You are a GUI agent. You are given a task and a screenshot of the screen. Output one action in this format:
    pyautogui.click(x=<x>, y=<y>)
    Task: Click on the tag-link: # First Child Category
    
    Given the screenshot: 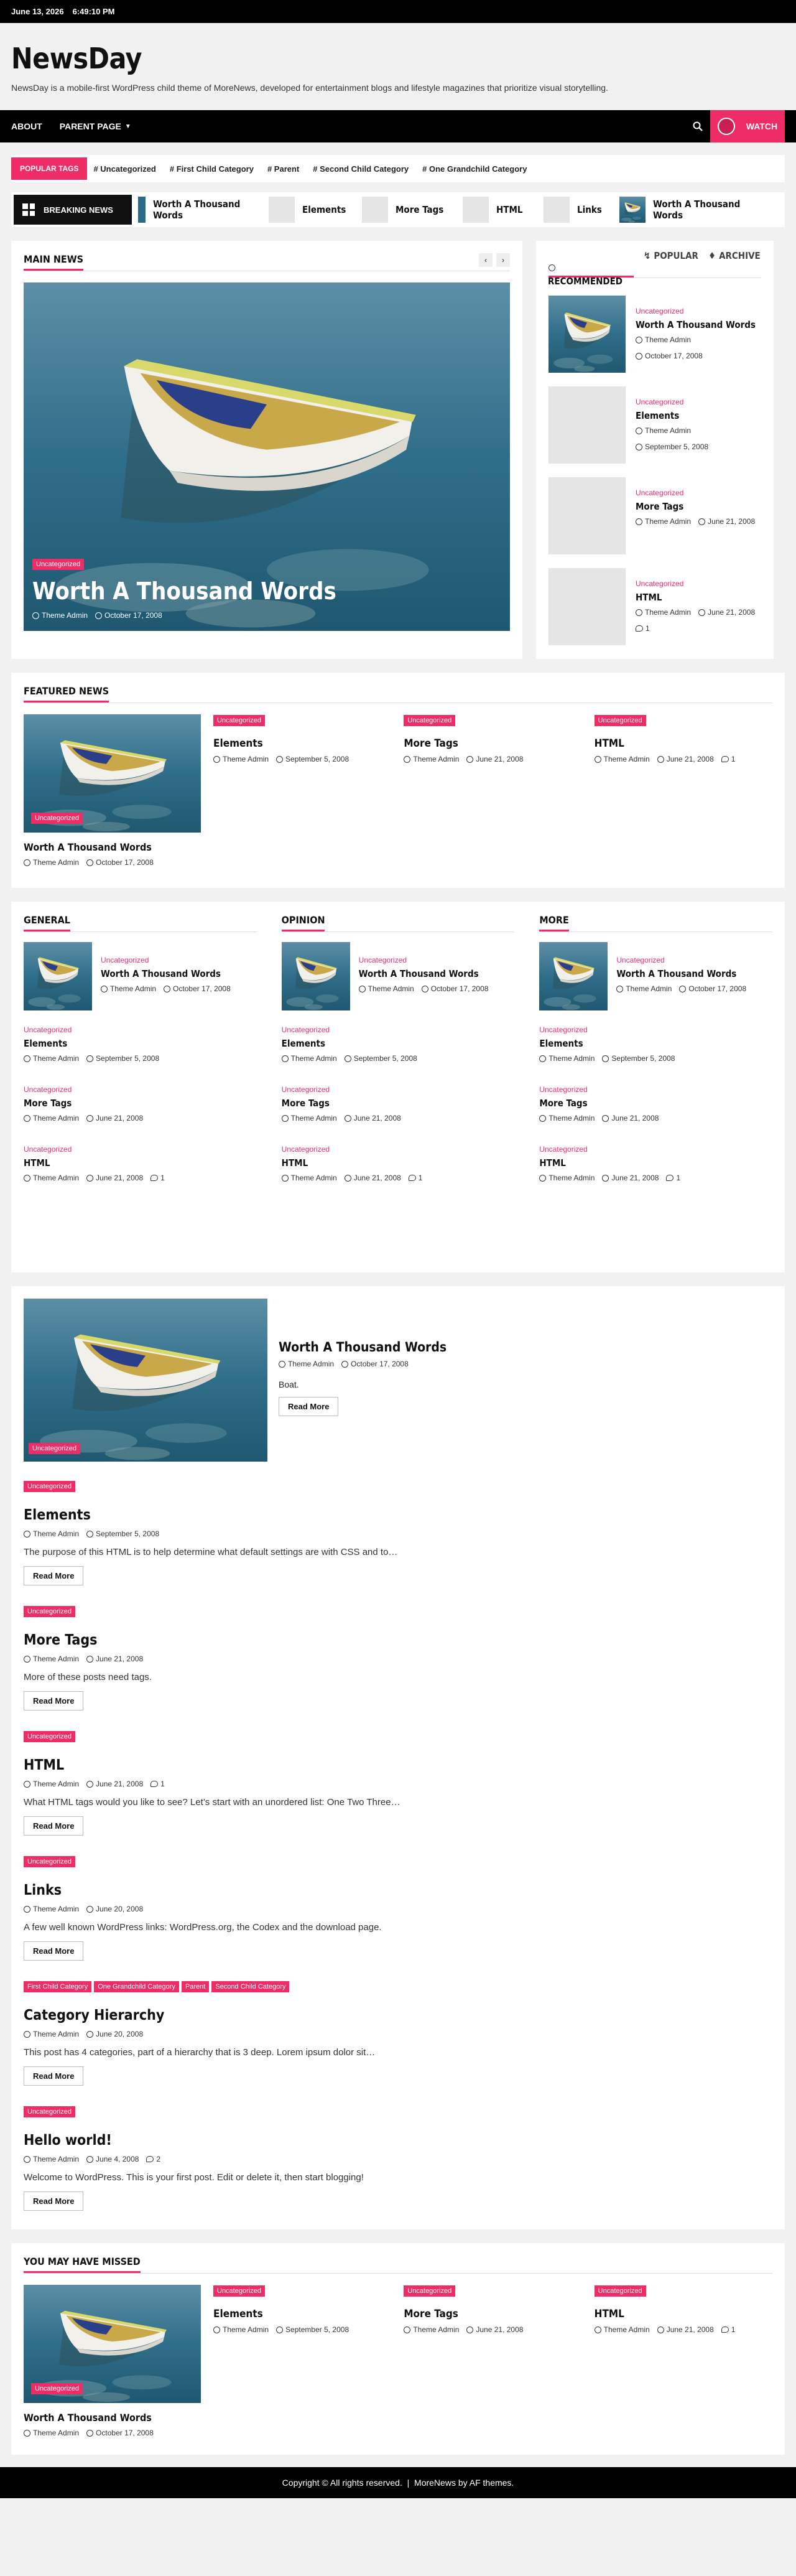 What is the action you would take?
    pyautogui.click(x=212, y=169)
    